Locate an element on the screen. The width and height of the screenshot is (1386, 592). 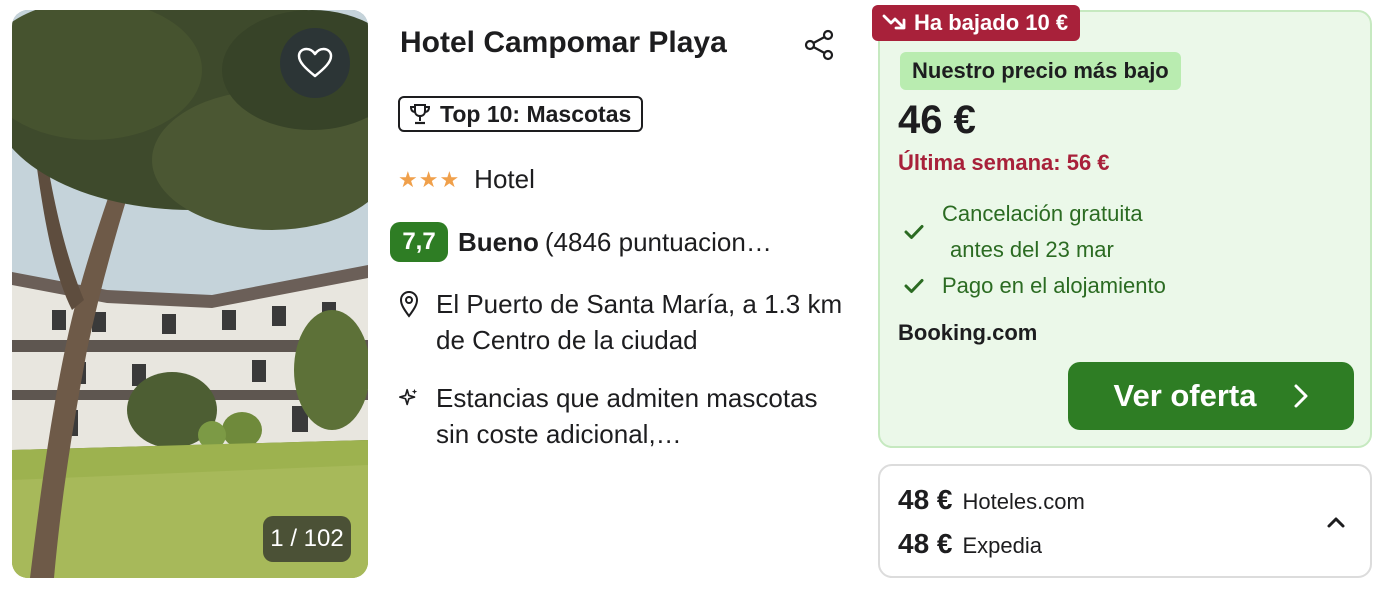
payment-text: Pago en el alojamiento is located at coordinates (1054, 285).